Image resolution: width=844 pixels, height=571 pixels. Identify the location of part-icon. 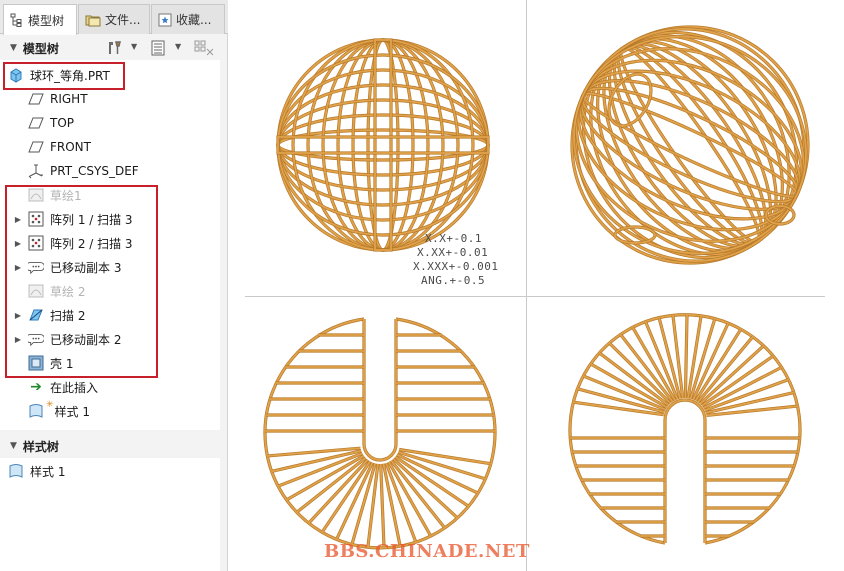
(16, 75).